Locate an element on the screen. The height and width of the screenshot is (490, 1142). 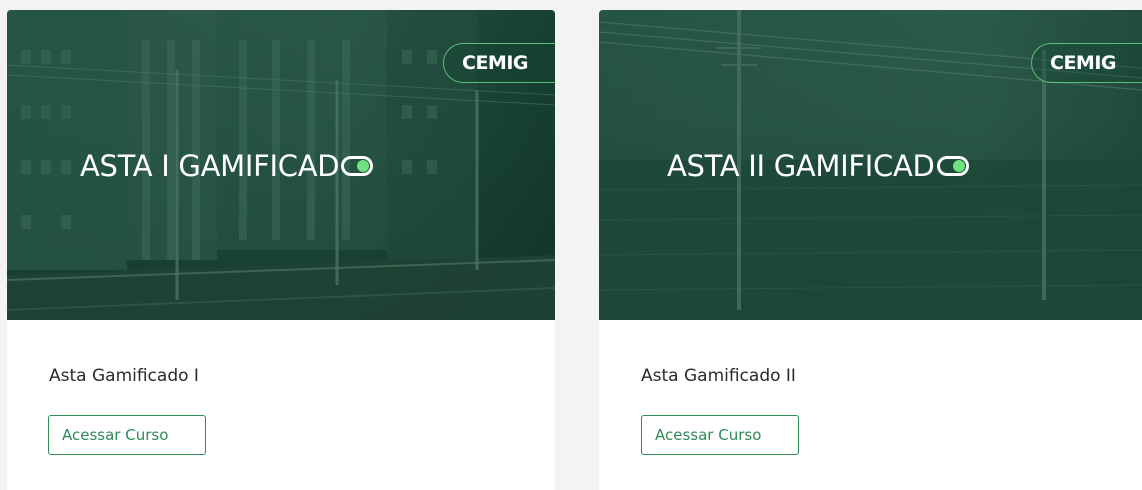
banner-title: ASTA II GAMIFICAD is located at coordinates (818, 166).